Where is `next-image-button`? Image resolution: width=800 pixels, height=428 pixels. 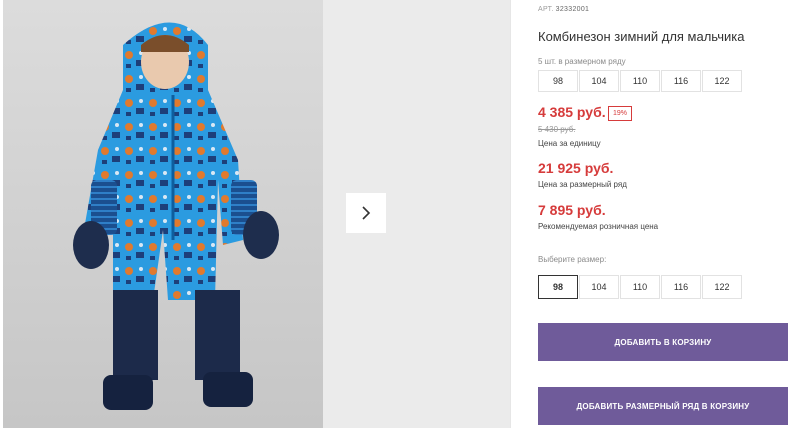
next-image-button is located at coordinates (366, 213).